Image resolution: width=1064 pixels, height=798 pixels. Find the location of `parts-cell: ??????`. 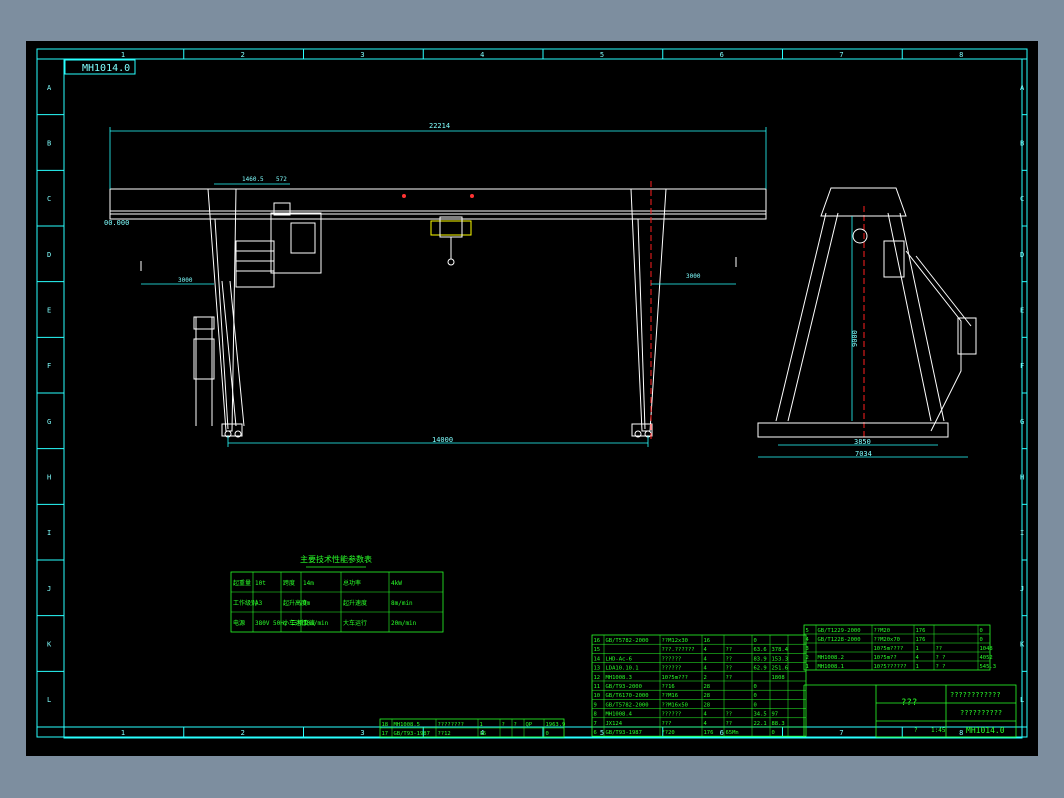

parts-cell: ?????? is located at coordinates (672, 715).